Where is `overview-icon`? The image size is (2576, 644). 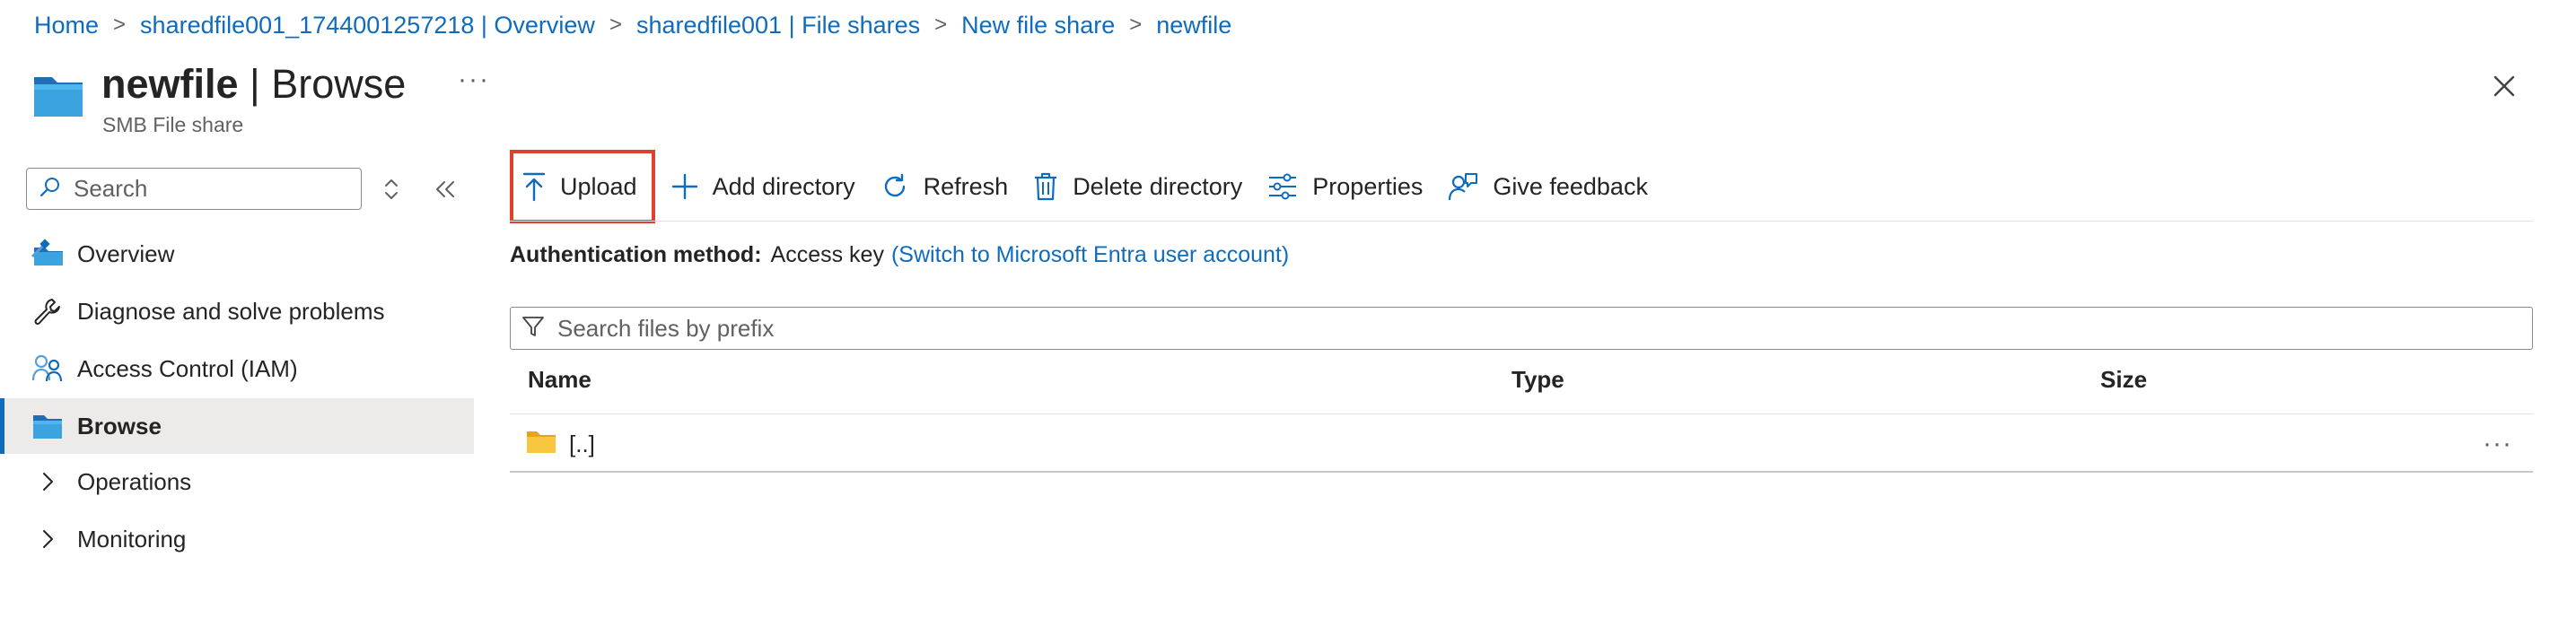
overview-icon is located at coordinates (48, 254).